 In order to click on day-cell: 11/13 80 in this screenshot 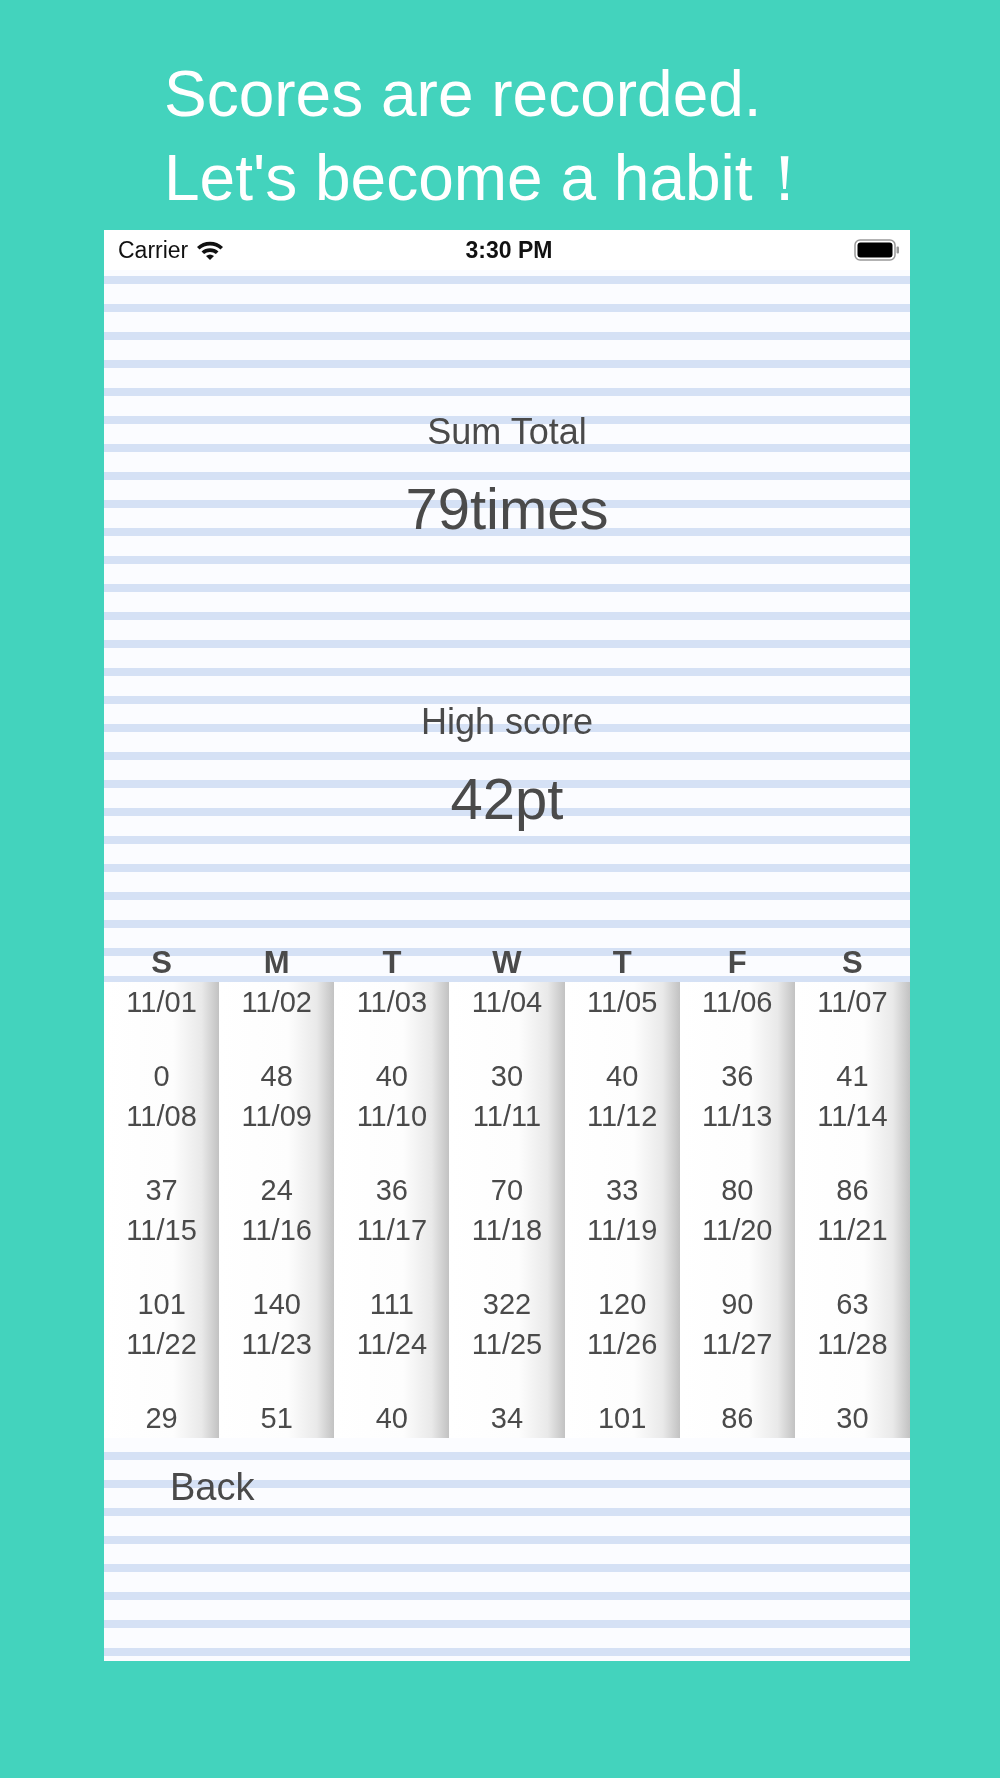, I will do `click(737, 1153)`.